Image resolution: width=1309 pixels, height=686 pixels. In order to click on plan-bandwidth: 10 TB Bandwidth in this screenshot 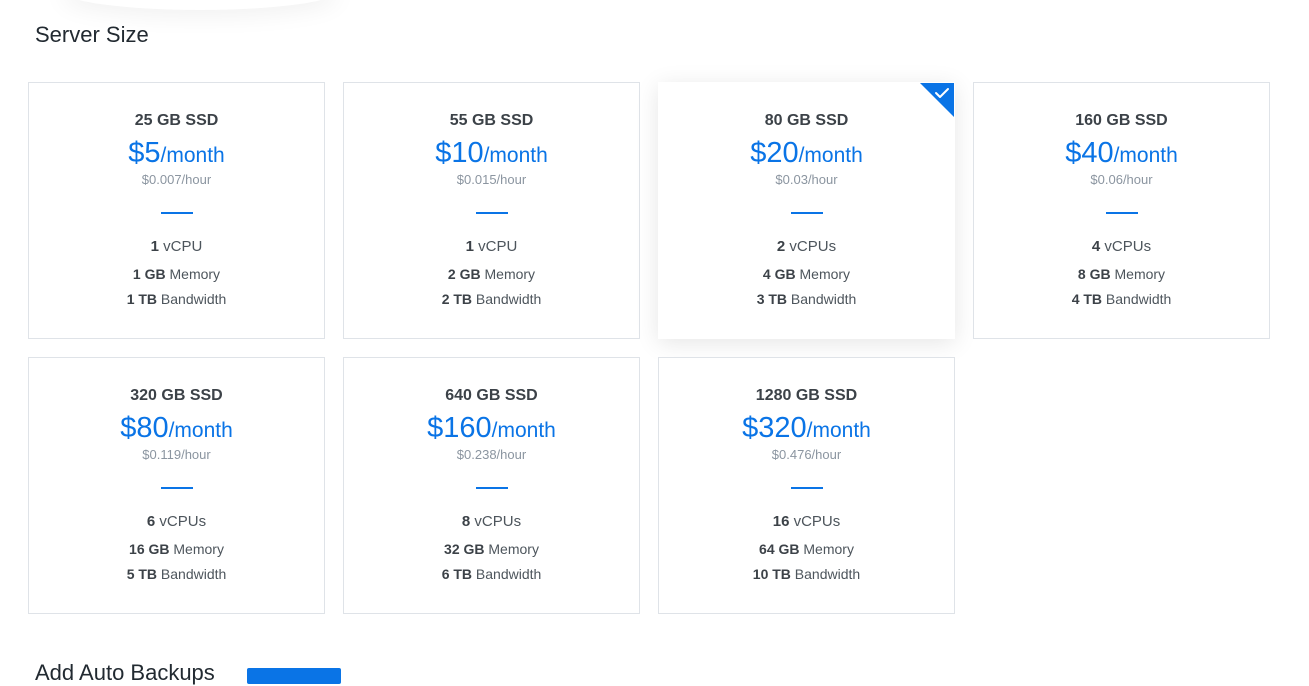, I will do `click(806, 574)`.